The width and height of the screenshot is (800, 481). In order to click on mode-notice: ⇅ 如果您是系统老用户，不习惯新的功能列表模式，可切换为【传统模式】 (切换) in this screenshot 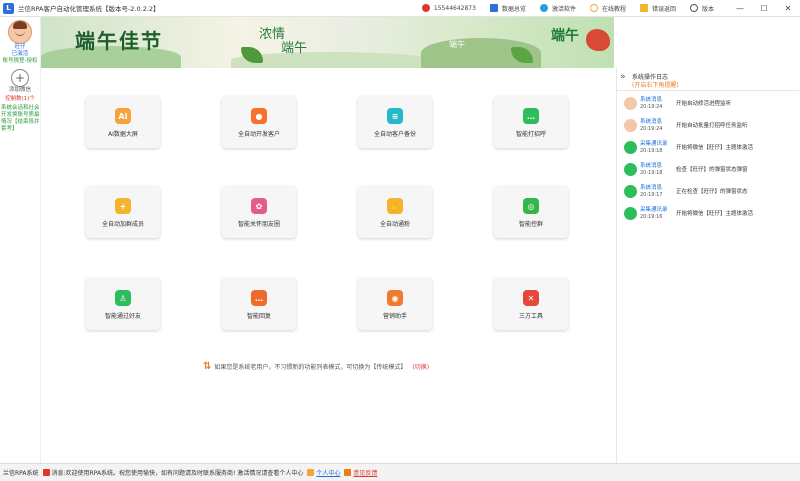, I will do `click(316, 366)`.